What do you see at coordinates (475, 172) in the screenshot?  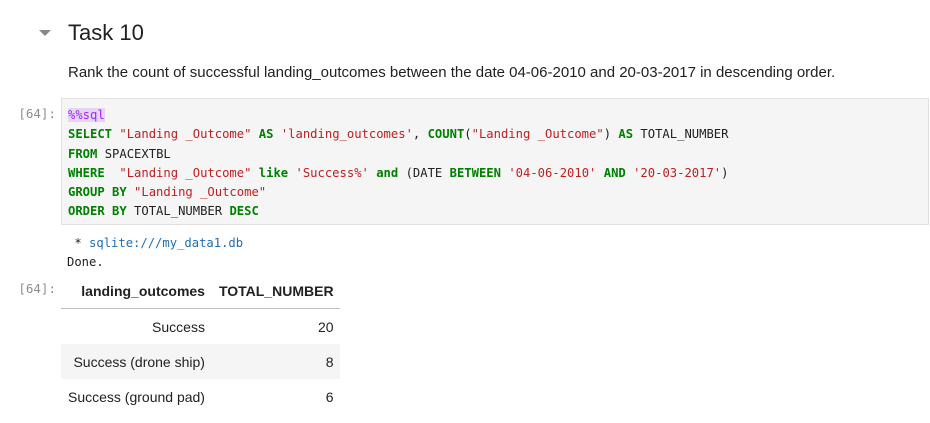 I see `keyword-between: BETWEEN` at bounding box center [475, 172].